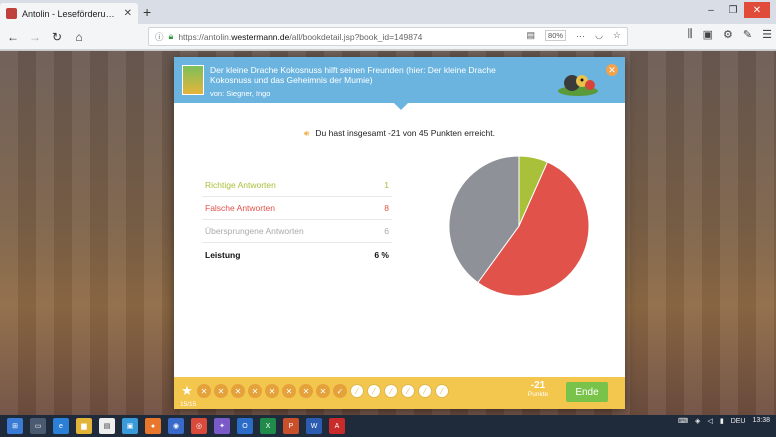 The width and height of the screenshot is (776, 437). Describe the element at coordinates (193, 80) in the screenshot. I see `book-cover-image` at that location.